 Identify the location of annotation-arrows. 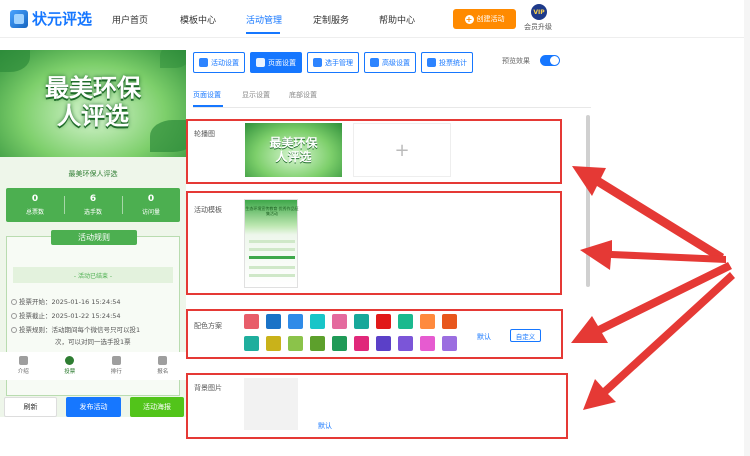
(653, 288).